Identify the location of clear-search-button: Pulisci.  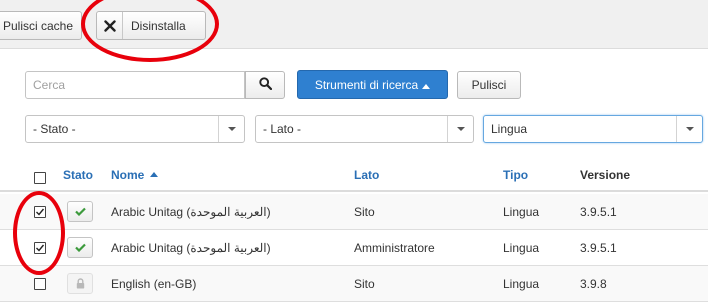
(489, 85).